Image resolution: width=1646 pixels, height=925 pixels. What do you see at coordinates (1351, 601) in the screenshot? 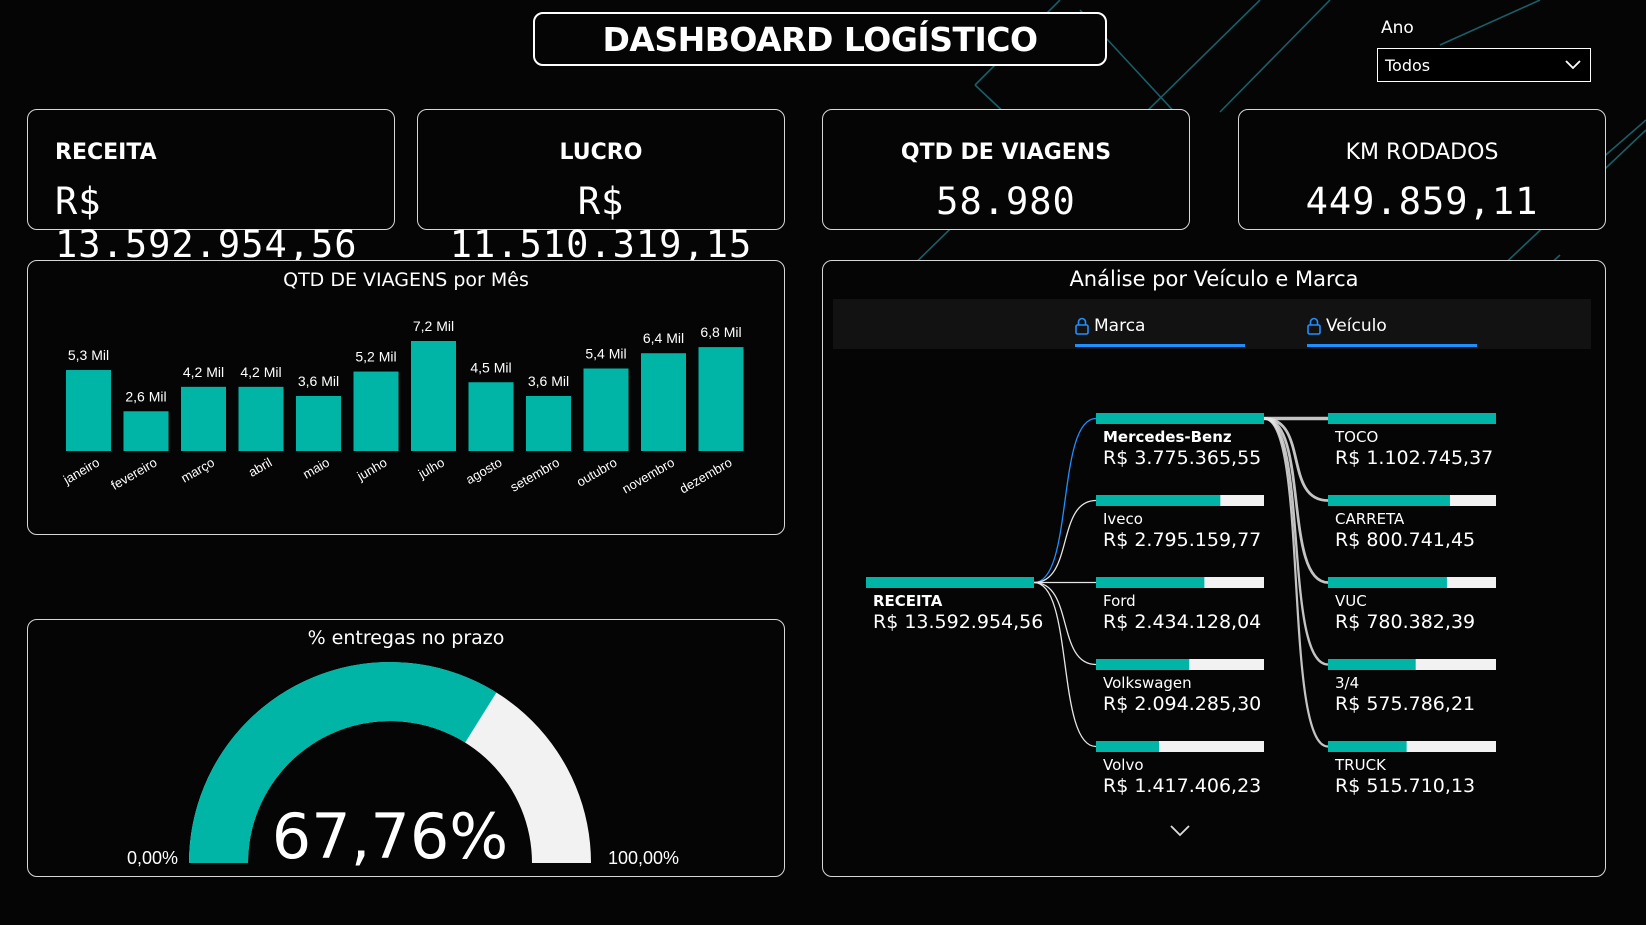
I see `tree-node-name: VUC` at bounding box center [1351, 601].